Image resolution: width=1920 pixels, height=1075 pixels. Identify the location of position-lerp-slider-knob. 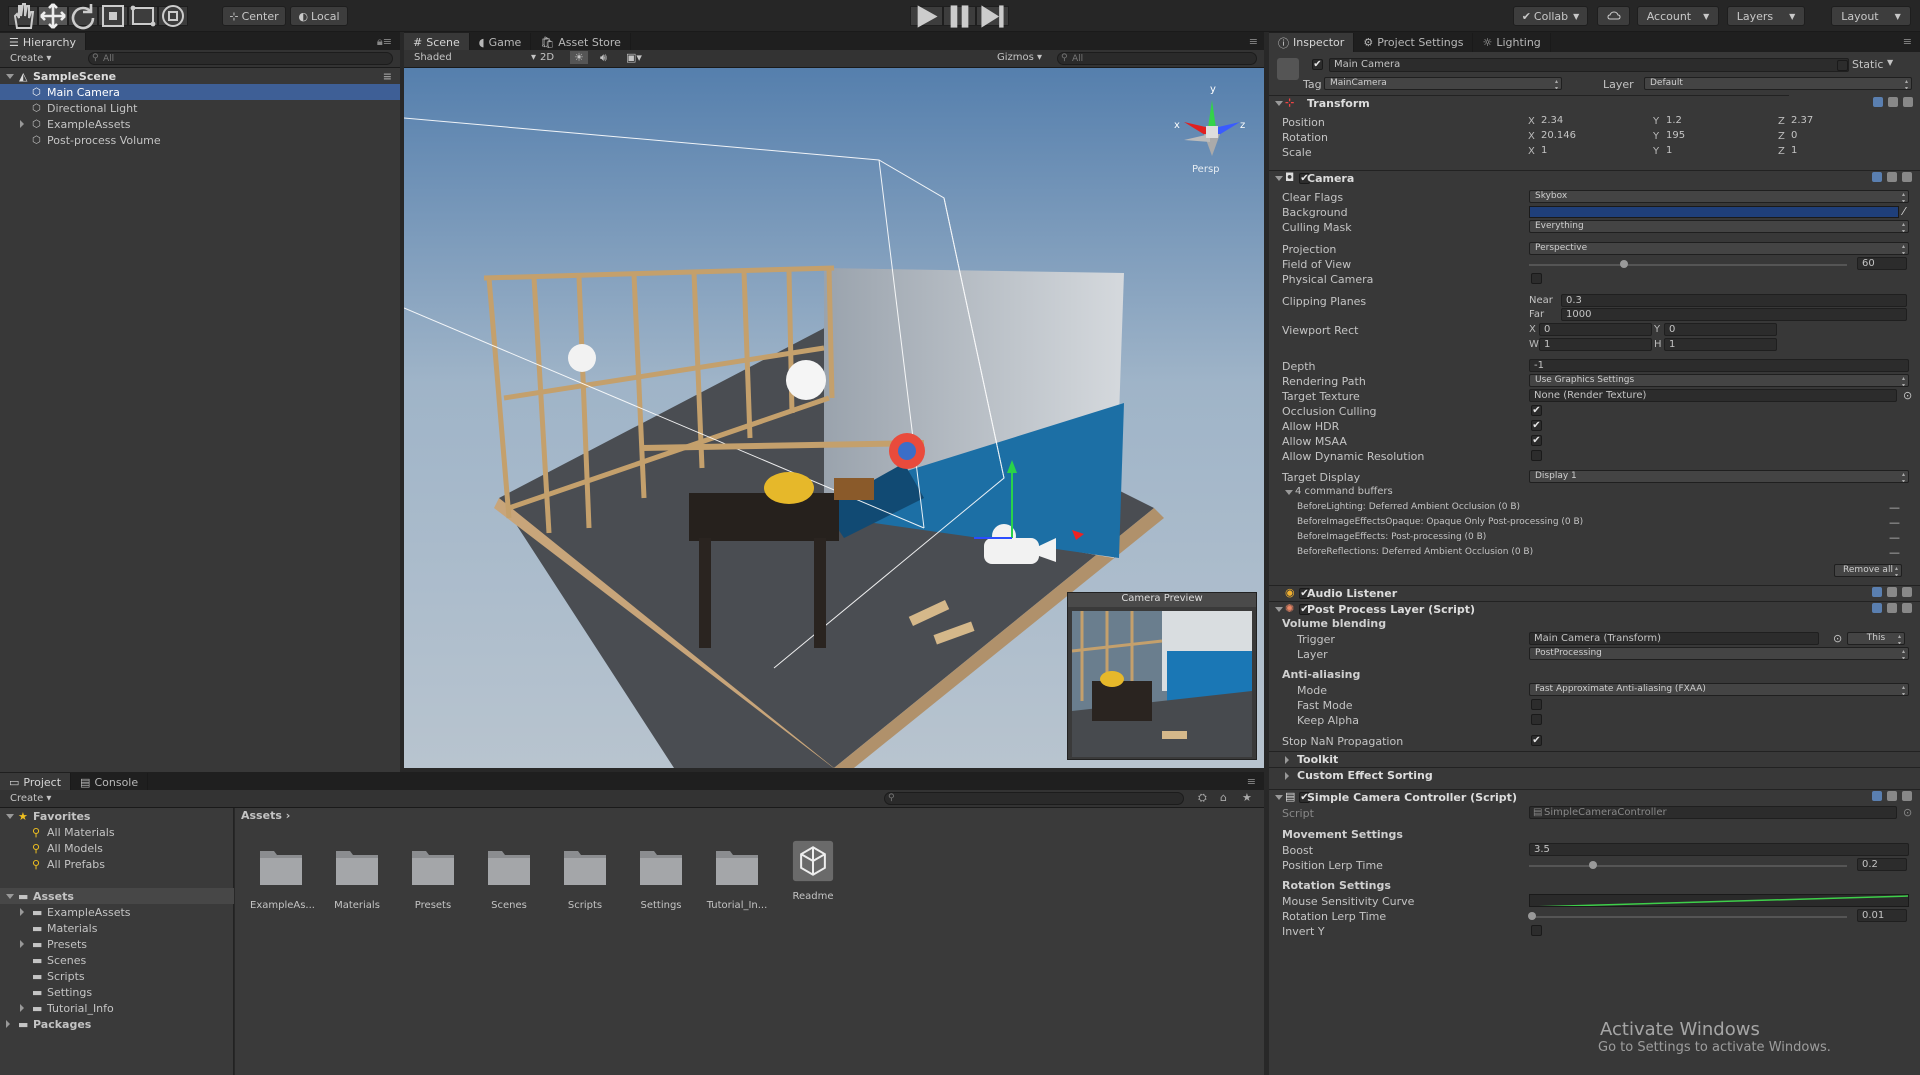
(1593, 865).